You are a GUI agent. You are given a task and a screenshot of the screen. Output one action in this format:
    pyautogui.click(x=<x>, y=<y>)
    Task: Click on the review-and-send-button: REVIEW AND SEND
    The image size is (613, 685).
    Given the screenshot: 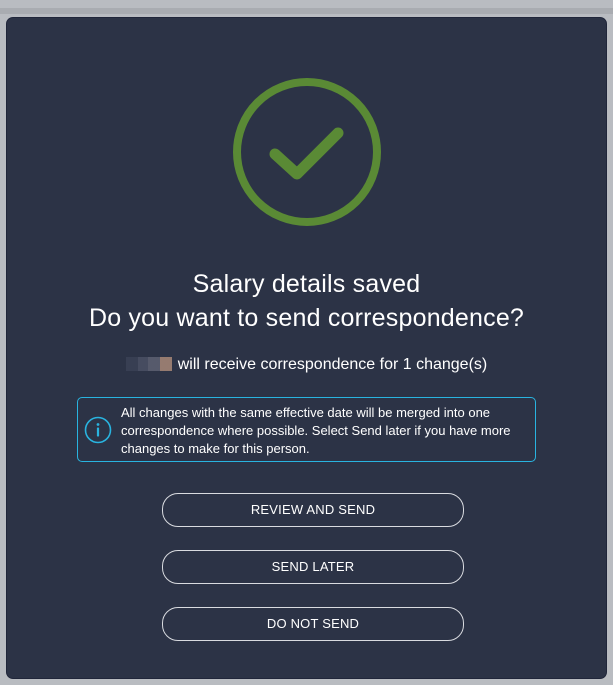 What is the action you would take?
    pyautogui.click(x=313, y=510)
    